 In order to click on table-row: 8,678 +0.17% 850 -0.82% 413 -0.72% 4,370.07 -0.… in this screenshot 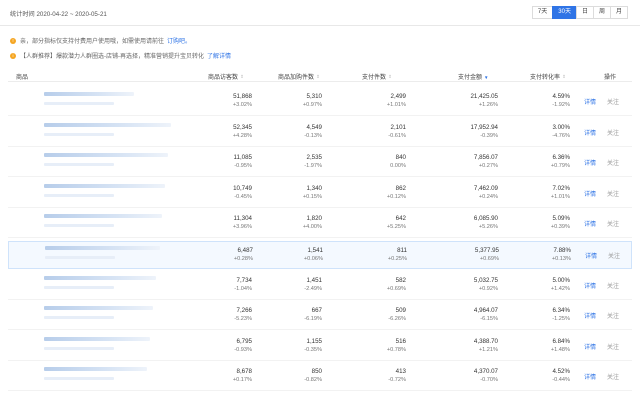, I will do `click(320, 377)`.